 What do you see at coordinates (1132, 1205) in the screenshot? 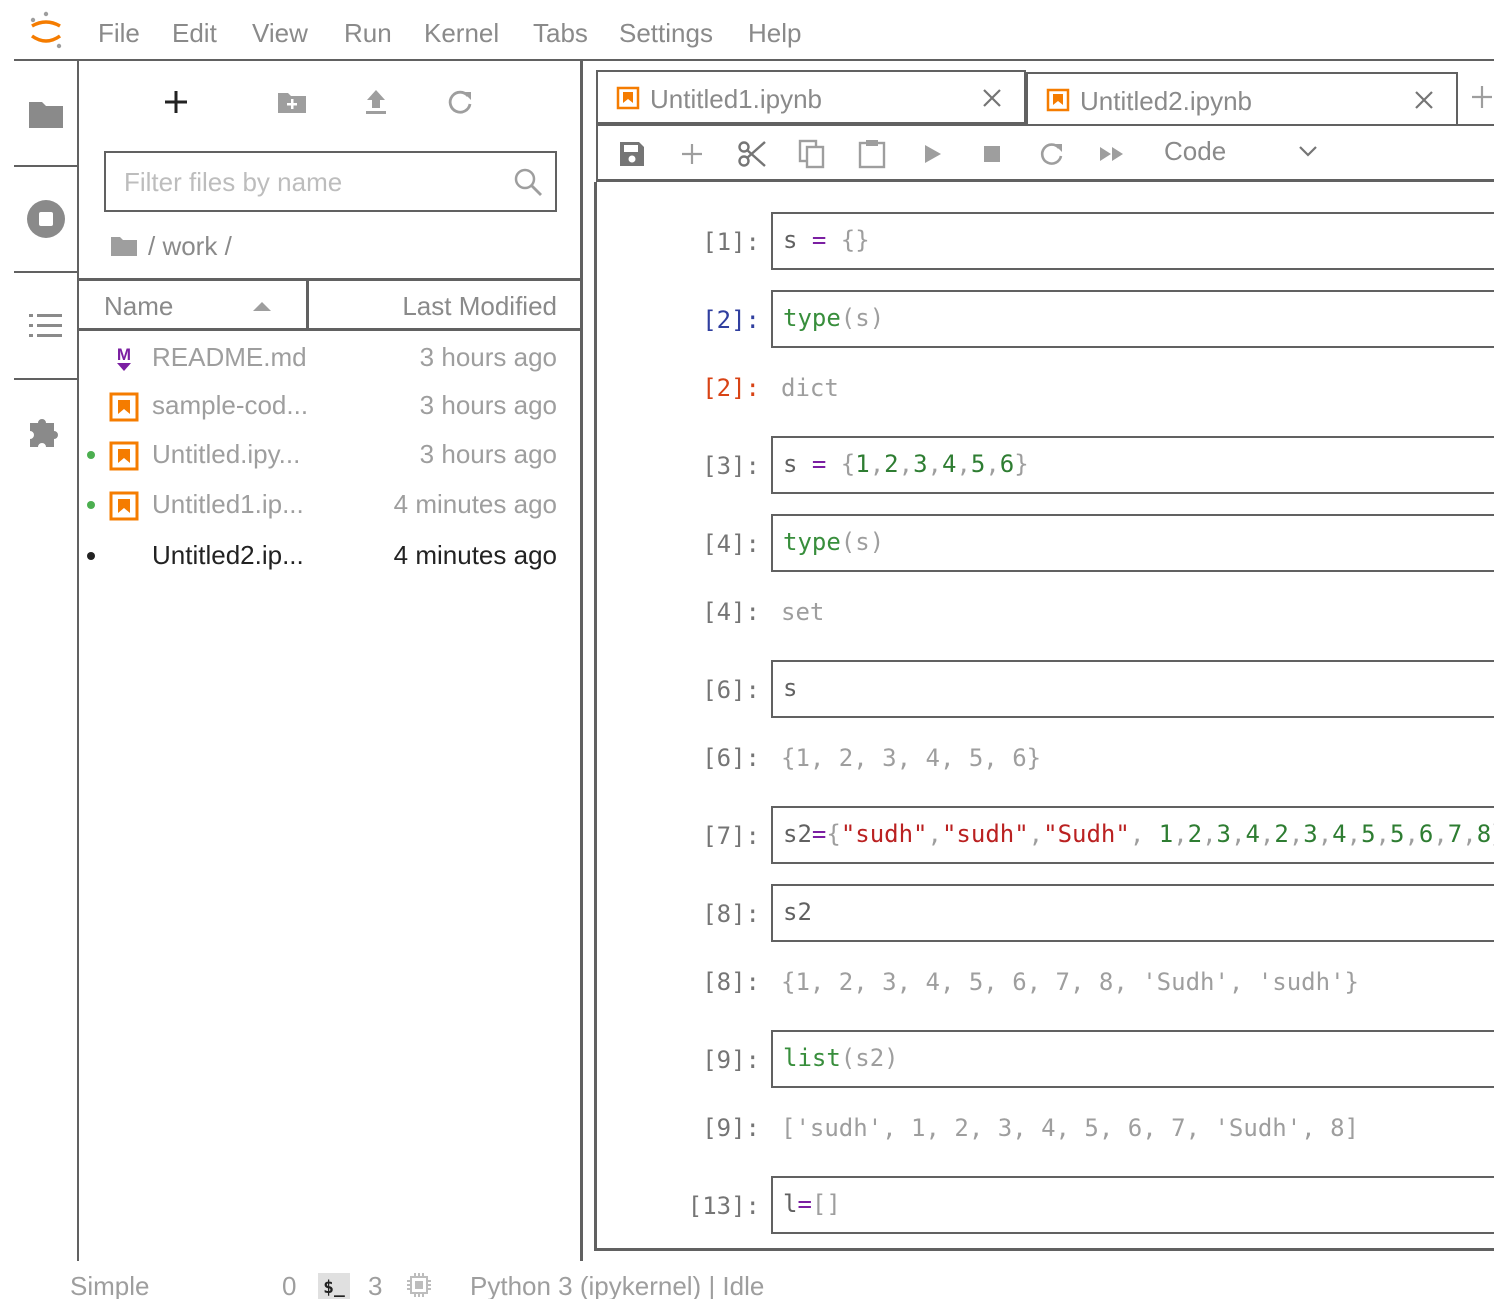
I see `code-cell-input: l=[]` at bounding box center [1132, 1205].